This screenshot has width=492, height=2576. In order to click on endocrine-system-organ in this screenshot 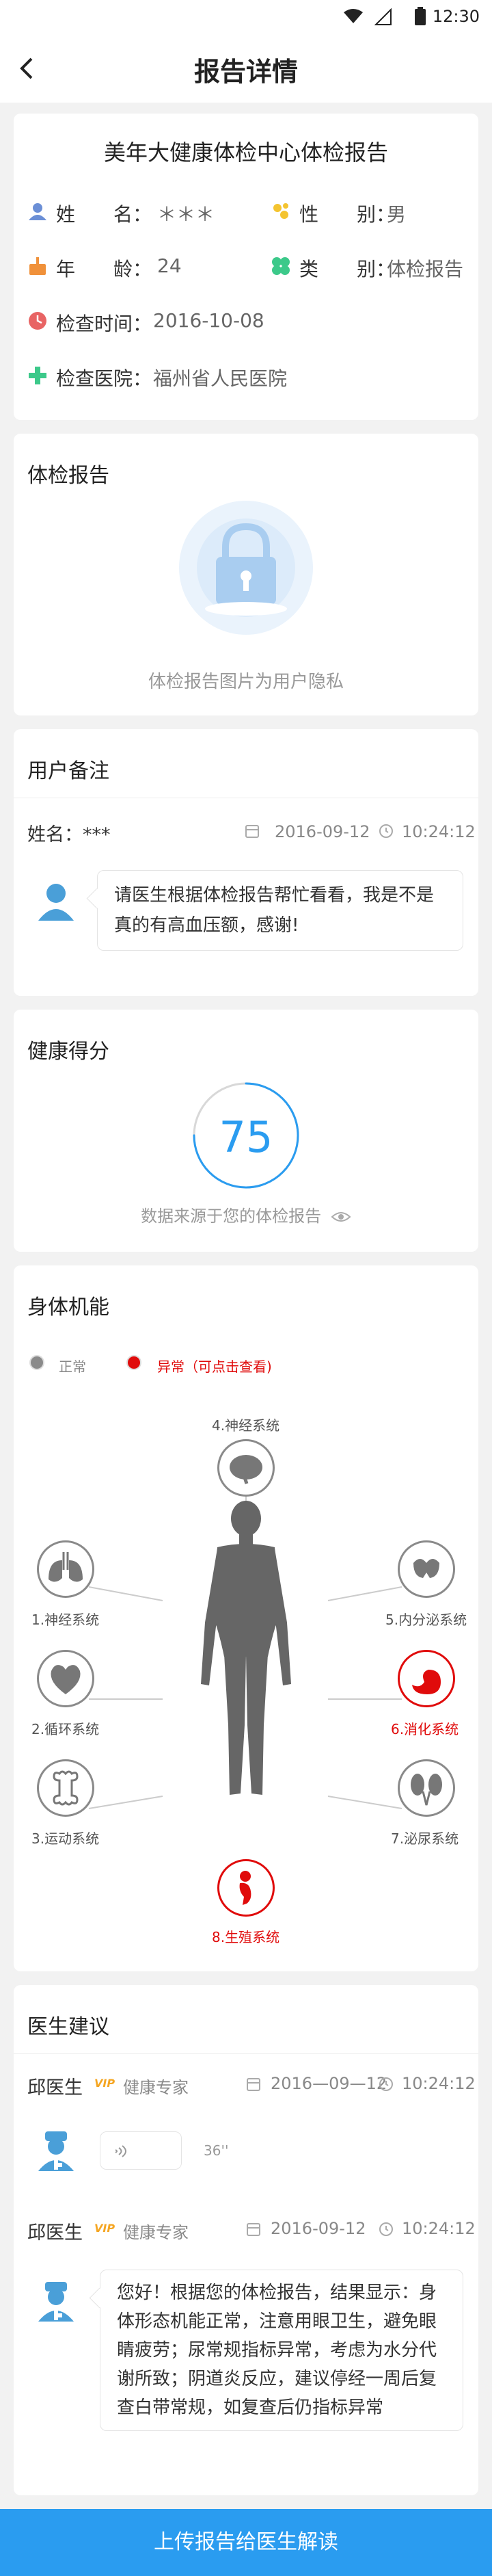, I will do `click(426, 1569)`.